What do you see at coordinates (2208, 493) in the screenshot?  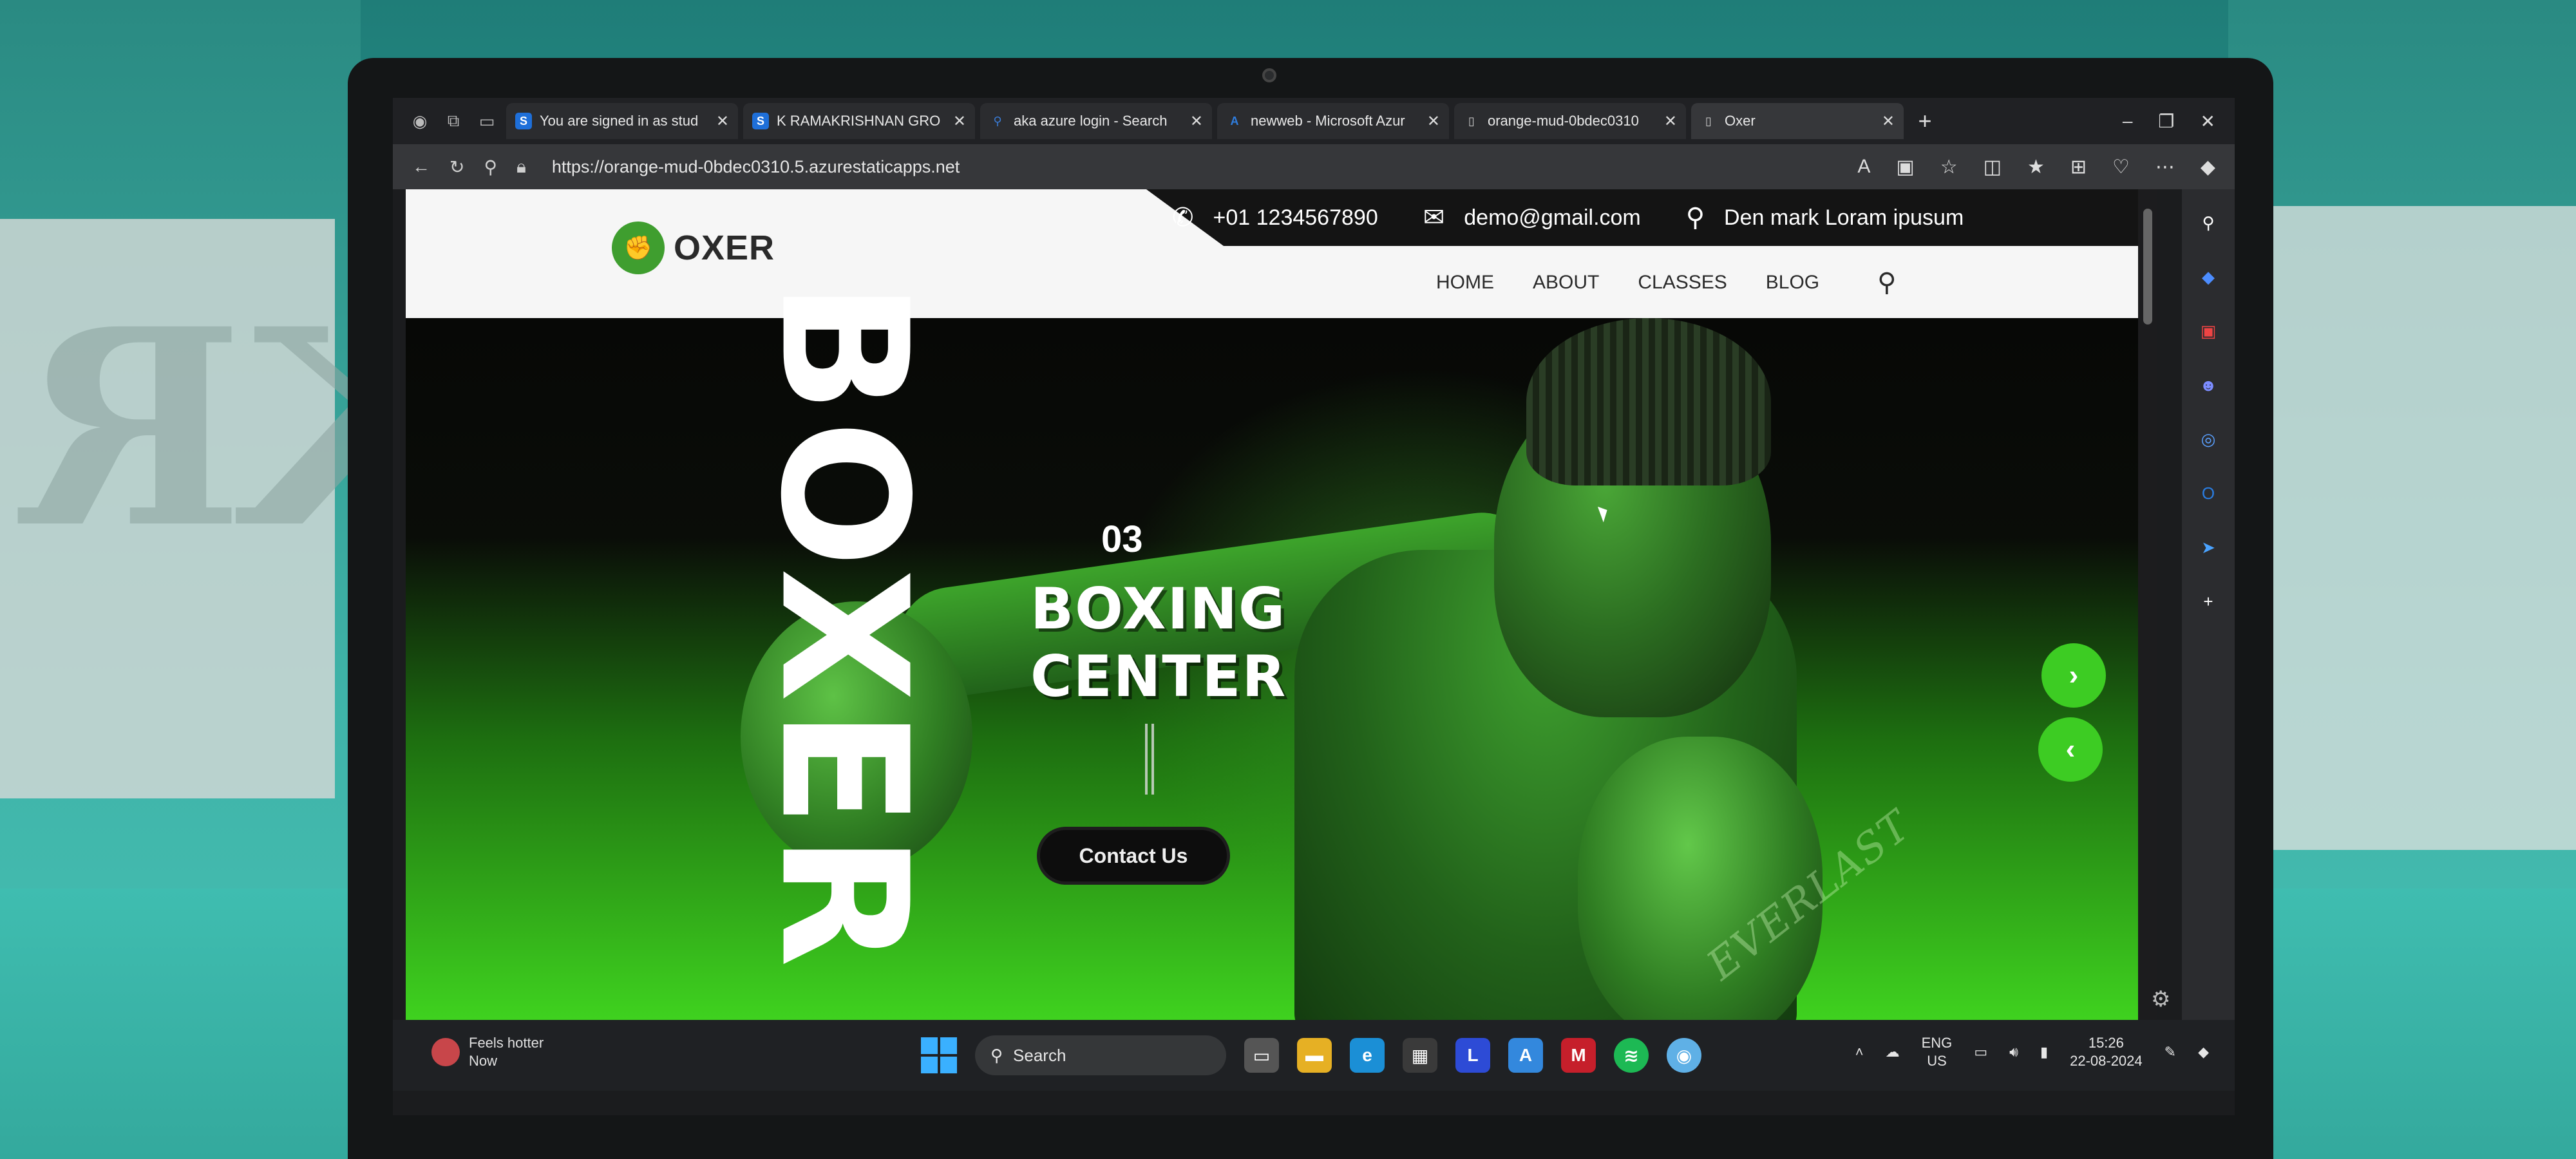 I see `outlook-icon: O` at bounding box center [2208, 493].